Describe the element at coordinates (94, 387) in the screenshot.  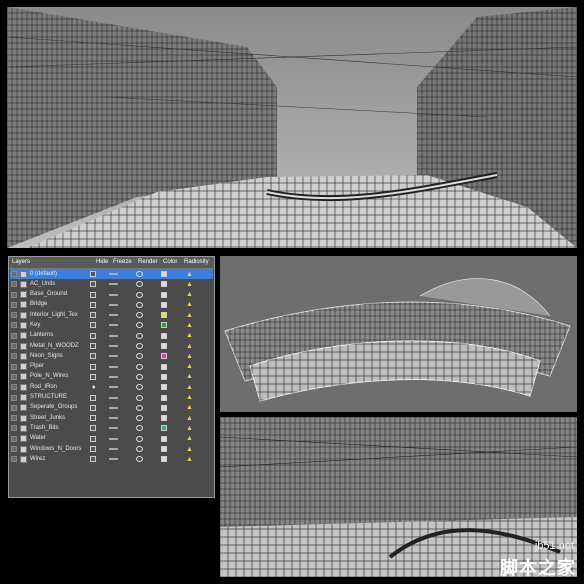
I see `bulb-icon: ♦` at that location.